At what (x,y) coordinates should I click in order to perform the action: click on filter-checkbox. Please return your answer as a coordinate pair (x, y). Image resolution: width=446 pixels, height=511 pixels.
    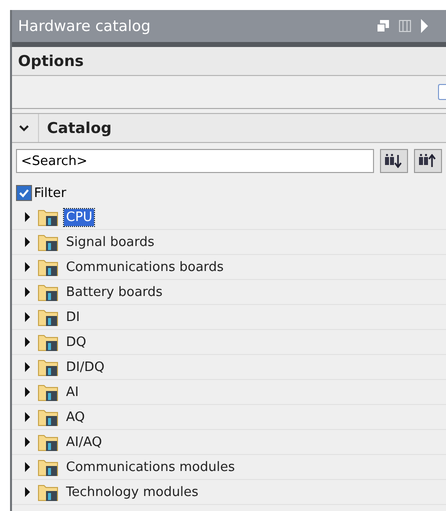
    Looking at the image, I should click on (24, 193).